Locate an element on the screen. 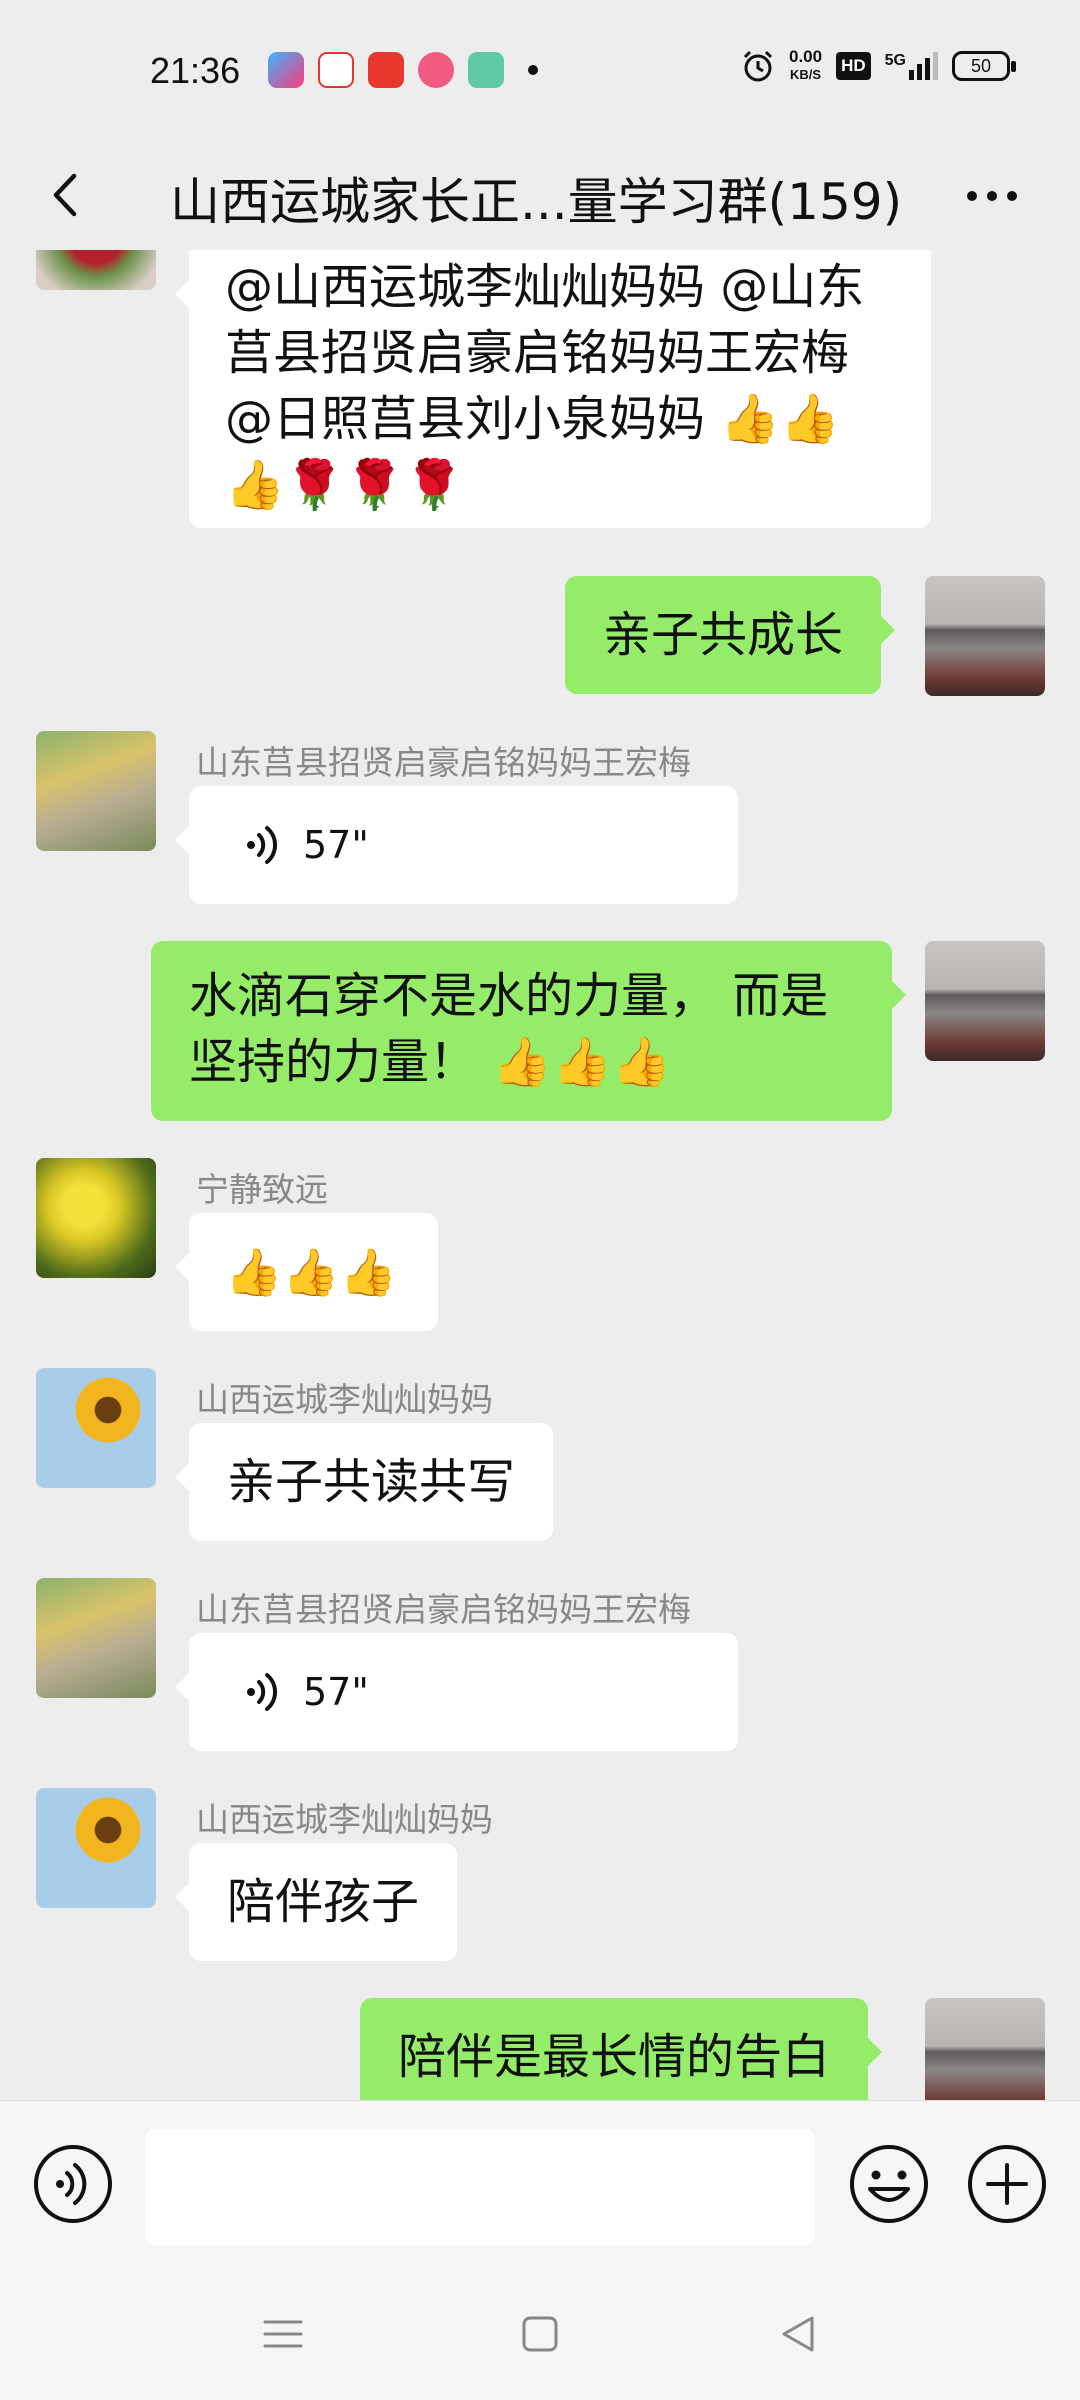 This screenshot has height=2400, width=1080. more-notifications-dot is located at coordinates (533, 70).